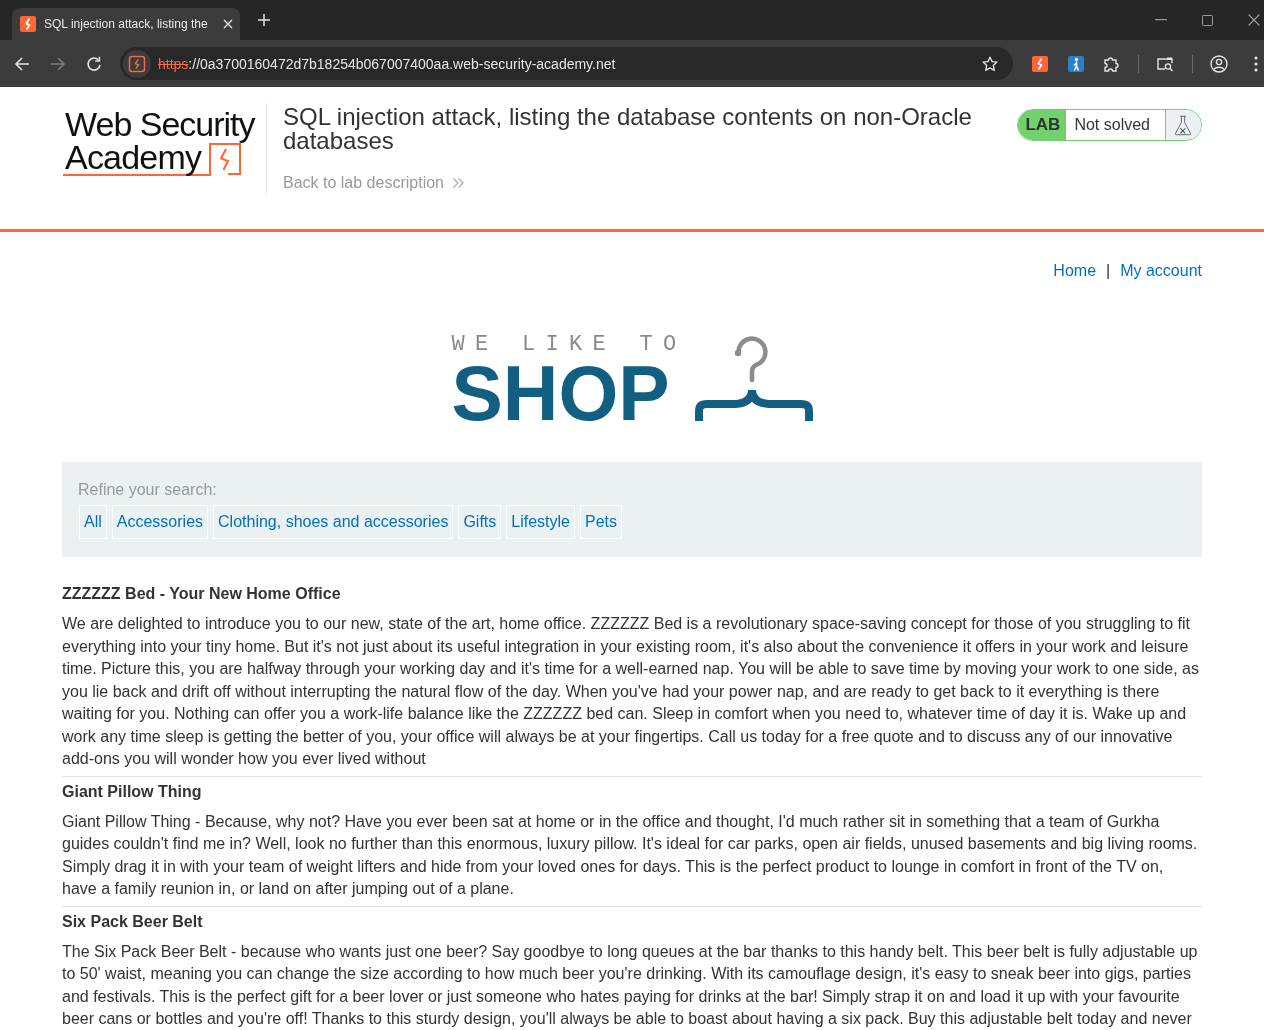 The height and width of the screenshot is (1030, 1264). What do you see at coordinates (1075, 271) in the screenshot?
I see `nav-link: Home` at bounding box center [1075, 271].